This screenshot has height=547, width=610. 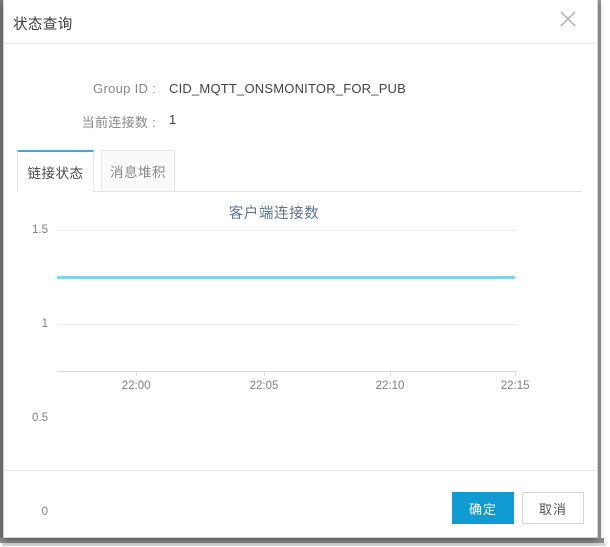 What do you see at coordinates (304, 544) in the screenshot?
I see `window-shadow` at bounding box center [304, 544].